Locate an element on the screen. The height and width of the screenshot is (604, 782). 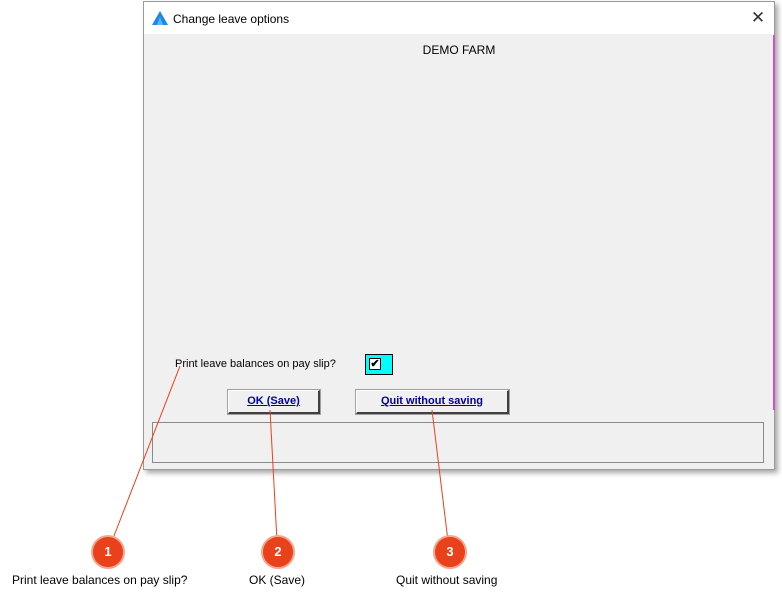
callout-caption-3: Quit without saving is located at coordinates (447, 580).